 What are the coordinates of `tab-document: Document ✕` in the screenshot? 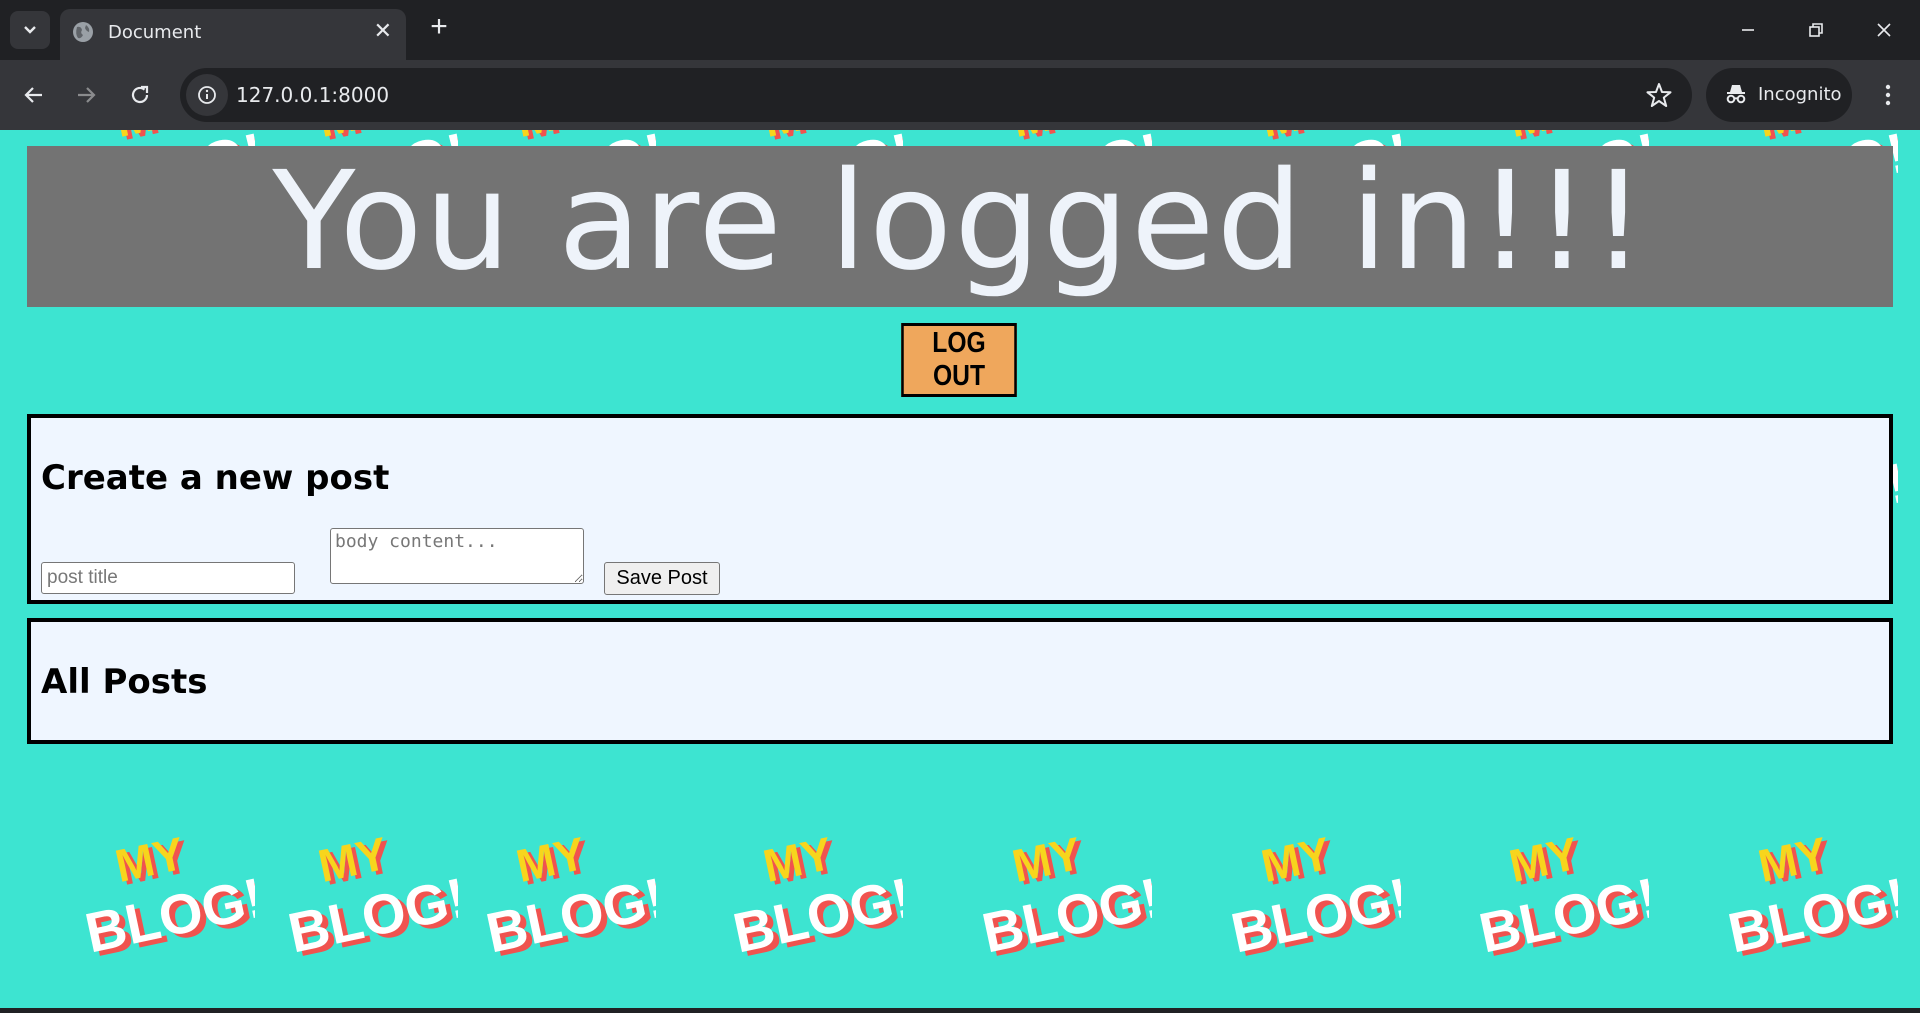 It's located at (233, 34).